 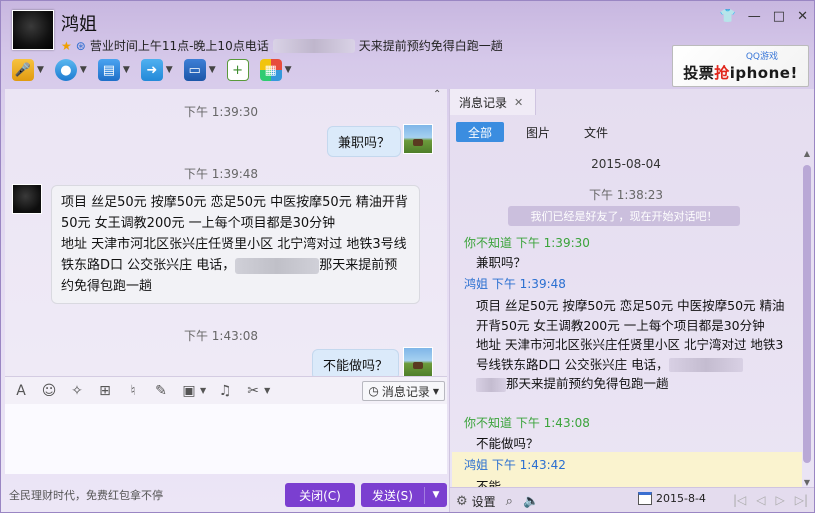 I want to click on send-file-button: ➜ ▼, so click(x=157, y=70).